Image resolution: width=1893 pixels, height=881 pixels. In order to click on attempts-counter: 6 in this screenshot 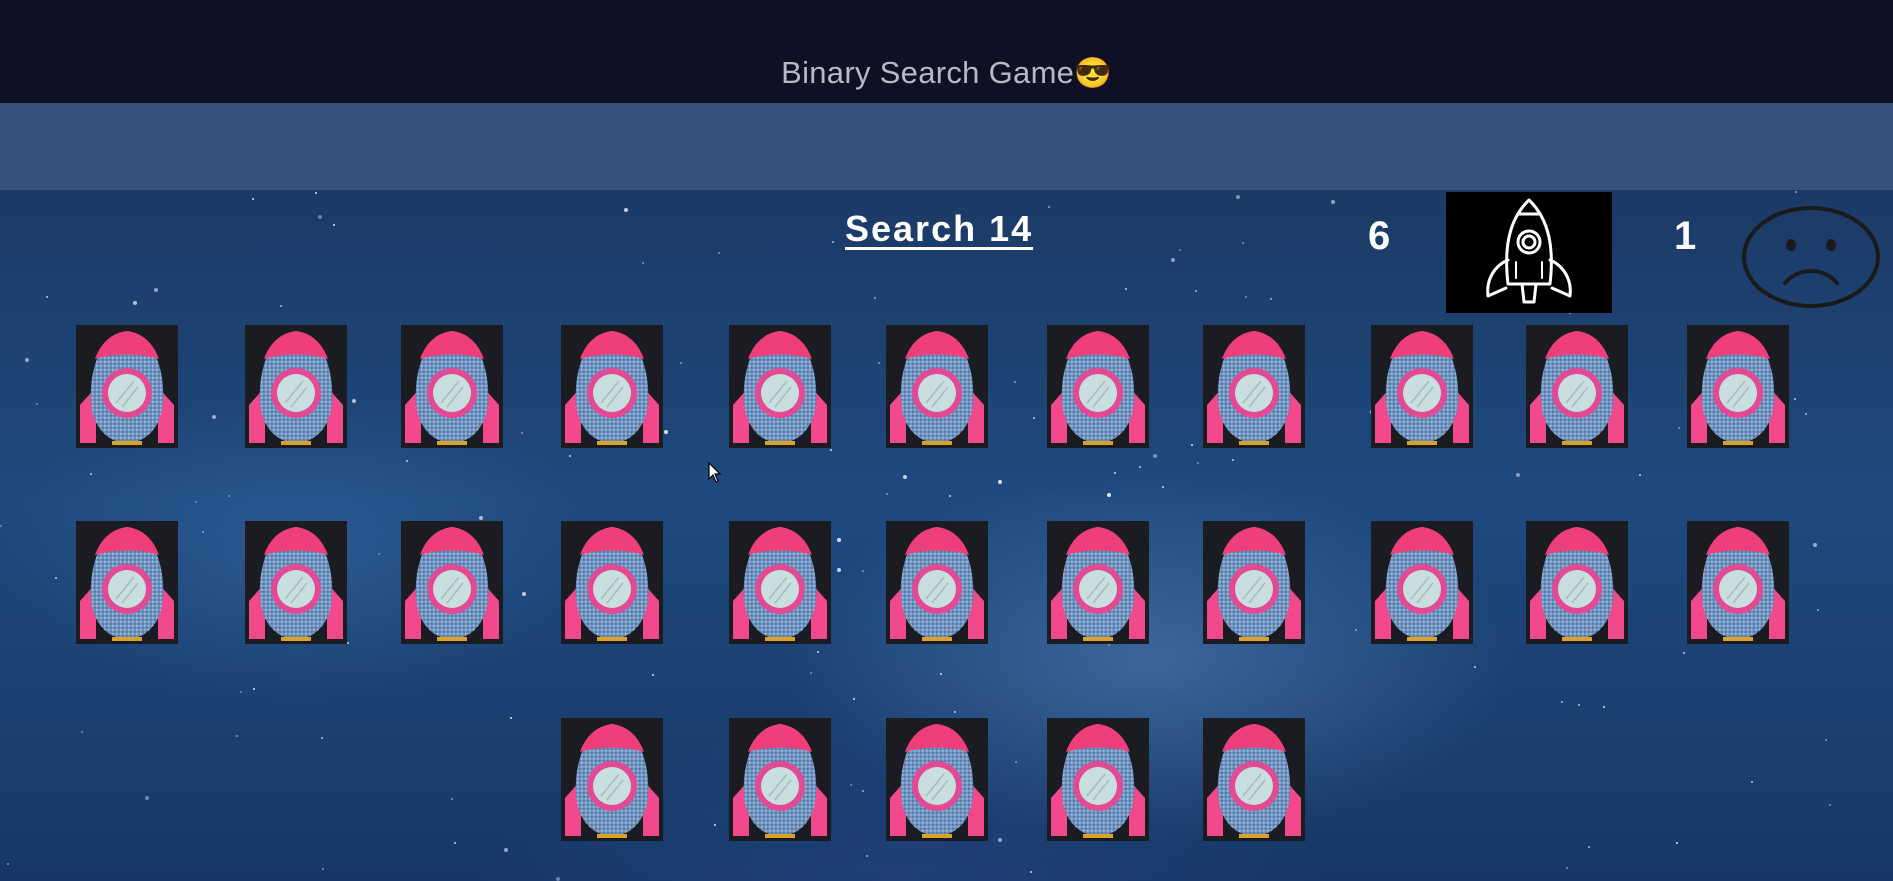, I will do `click(1379, 236)`.